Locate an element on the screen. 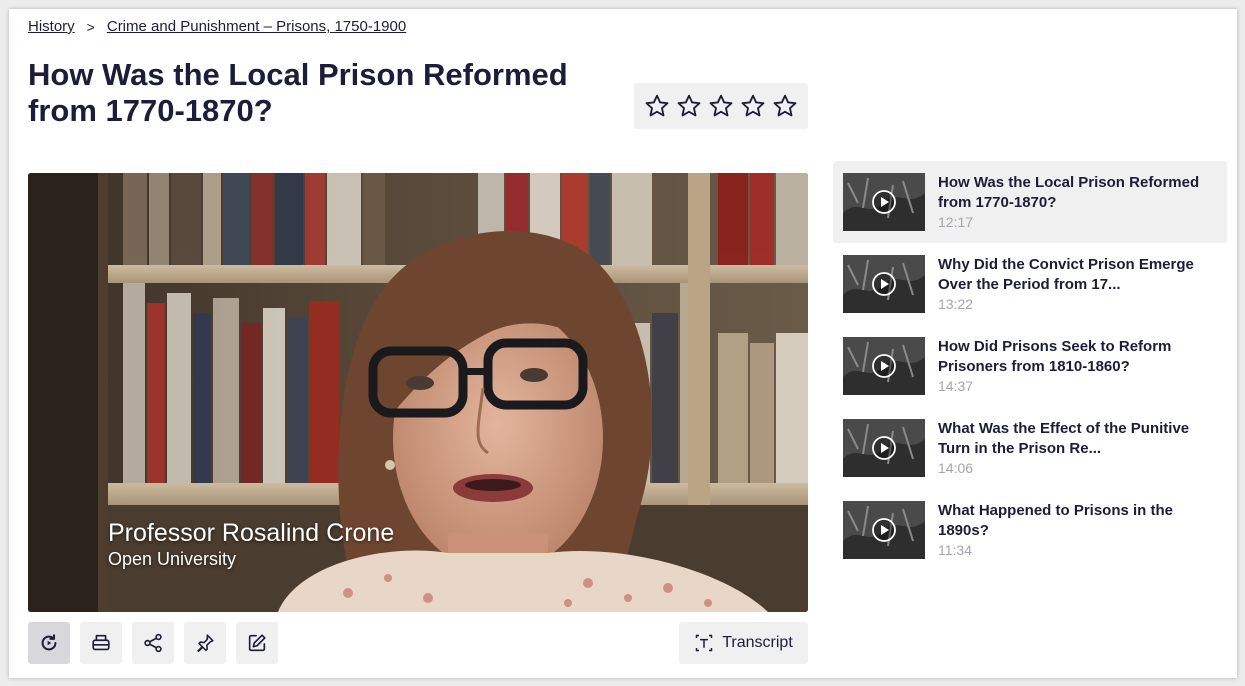  video-toolbar is located at coordinates (153, 643).